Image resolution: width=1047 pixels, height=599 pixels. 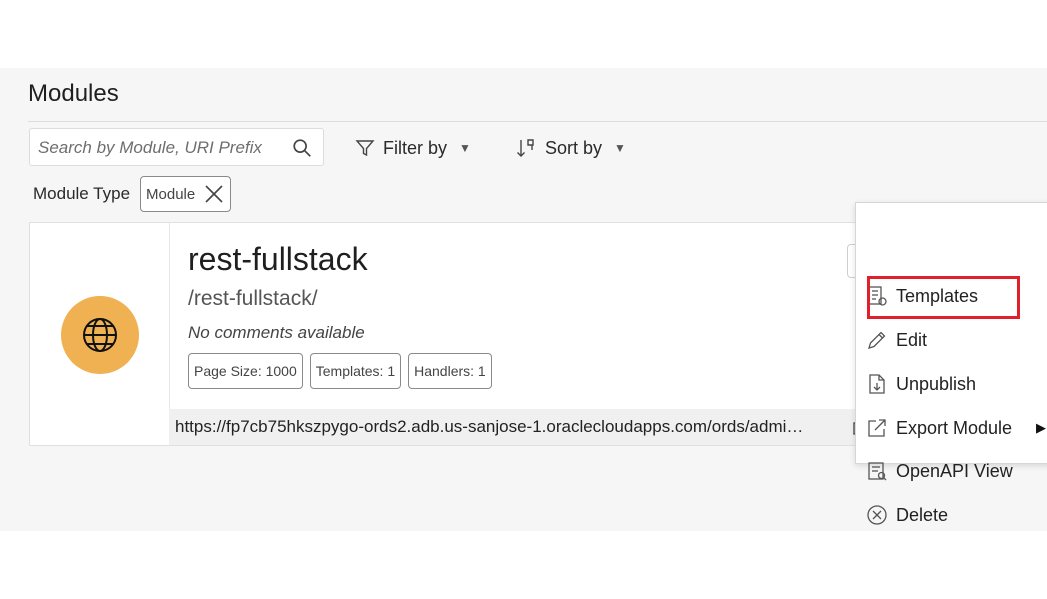 I want to click on search-icon, so click(x=302, y=148).